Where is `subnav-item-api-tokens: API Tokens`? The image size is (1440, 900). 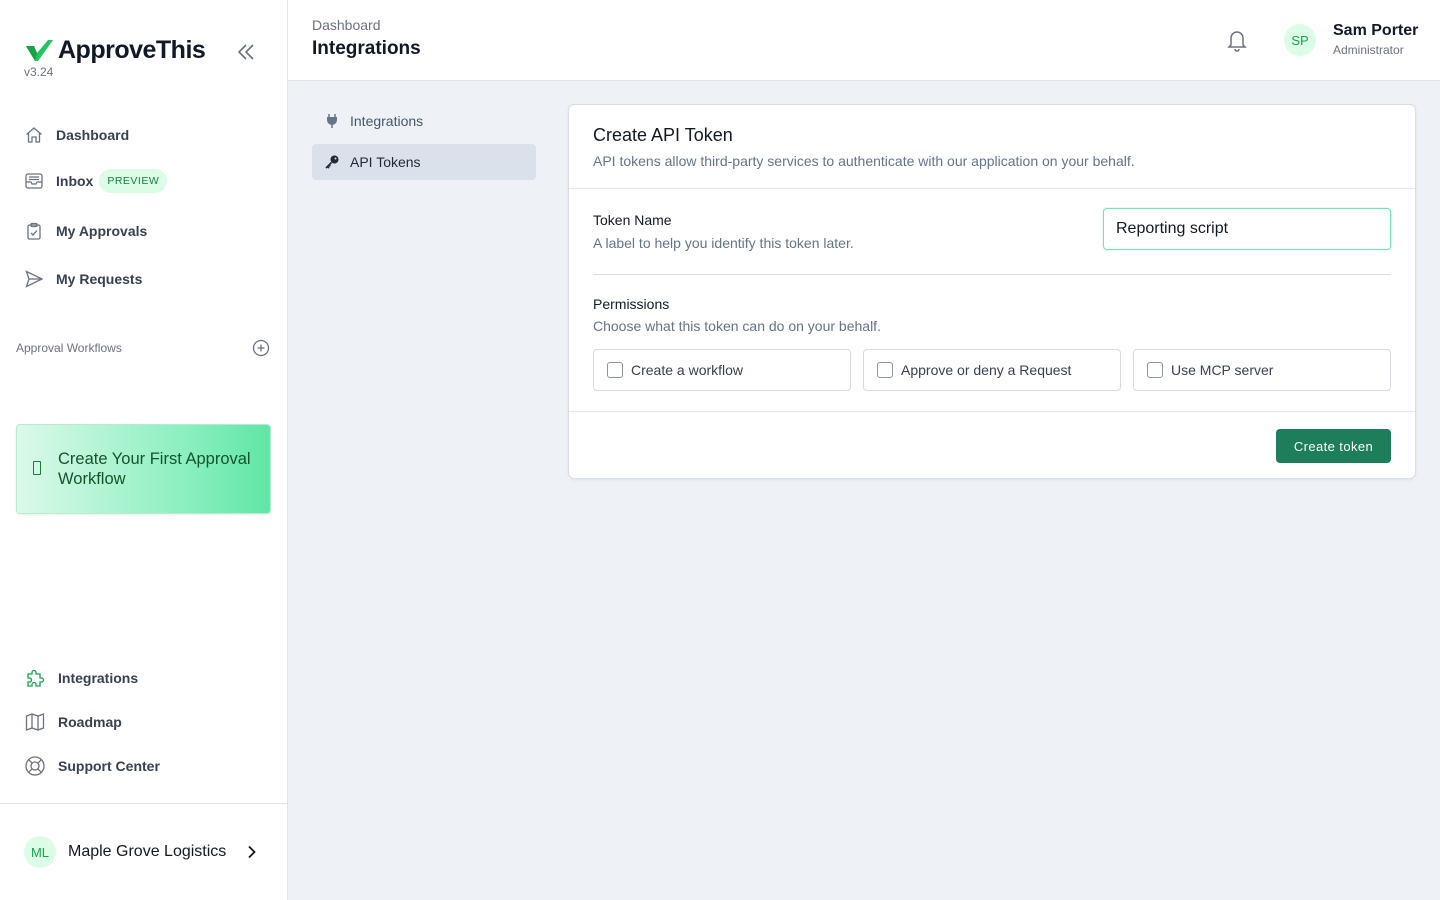
subnav-item-api-tokens: API Tokens is located at coordinates (424, 162).